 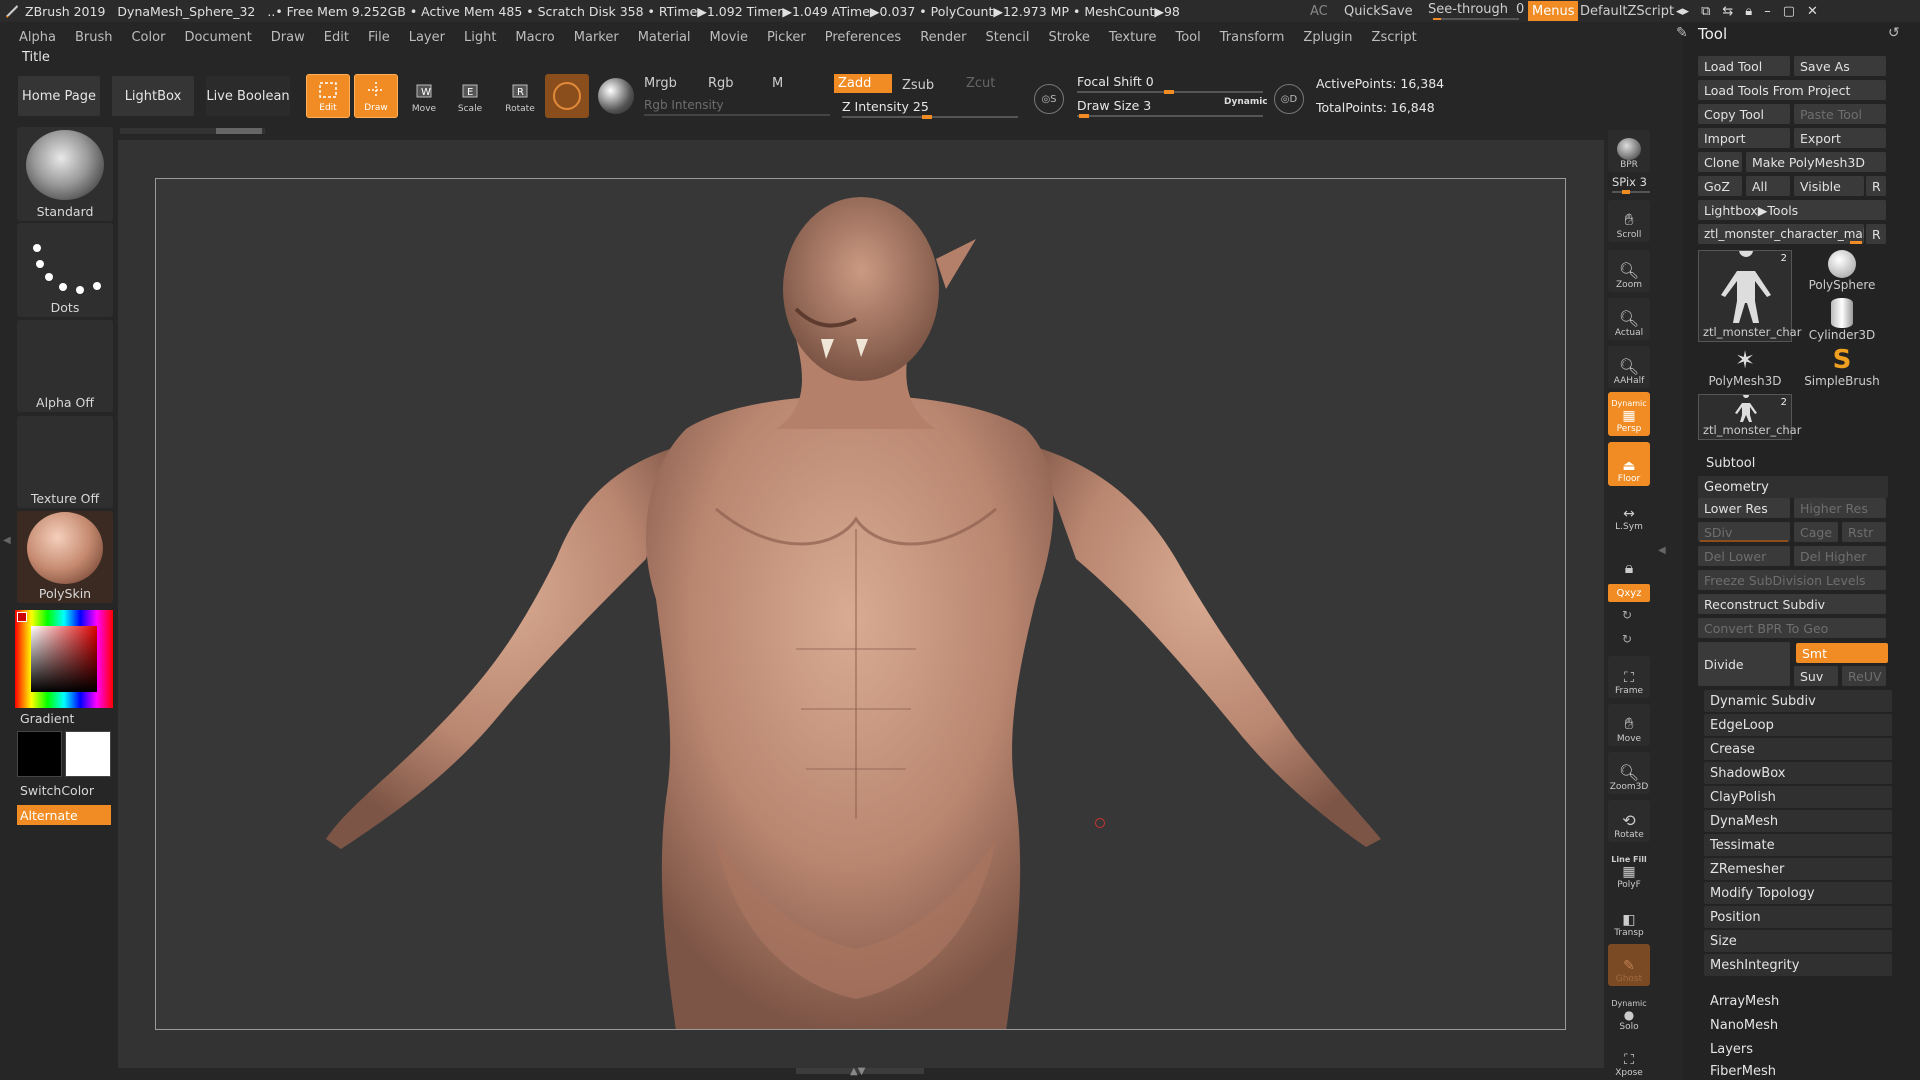 I want to click on rotate-y-icon: ↻, so click(x=1627, y=615).